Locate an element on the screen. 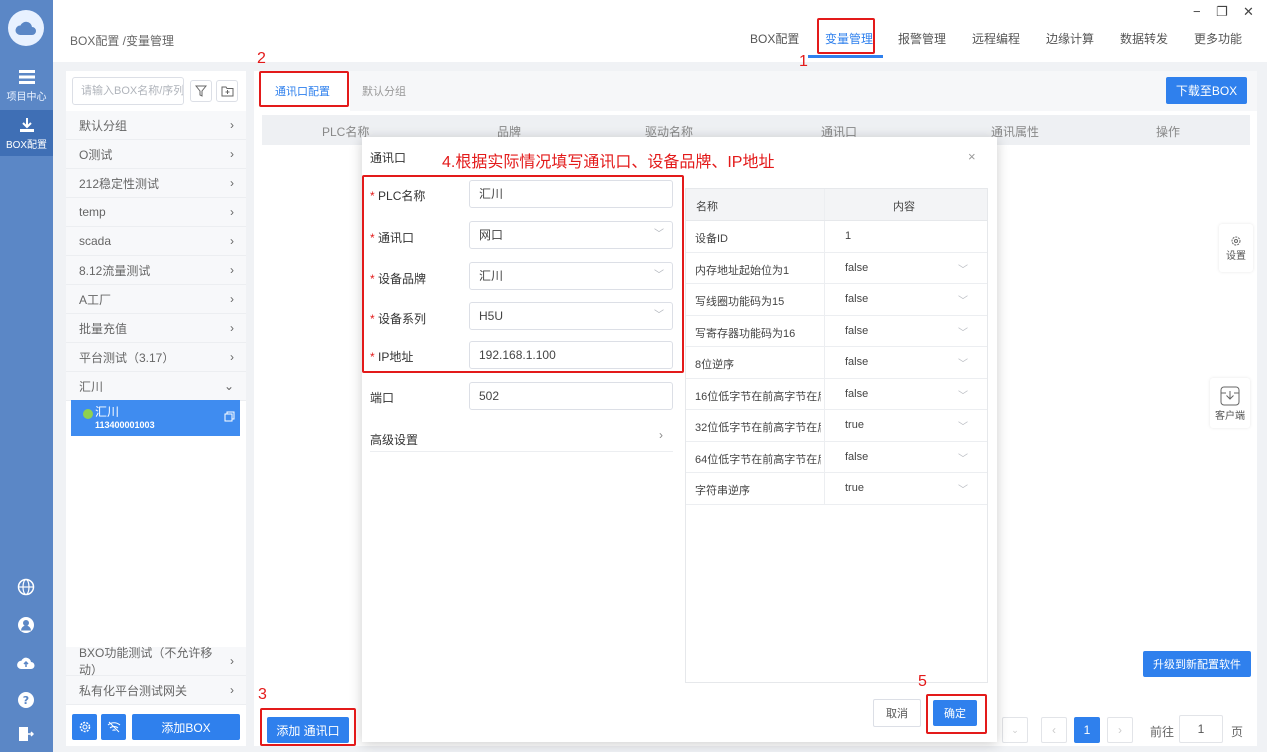  group-label: 批量充值 is located at coordinates (103, 328).